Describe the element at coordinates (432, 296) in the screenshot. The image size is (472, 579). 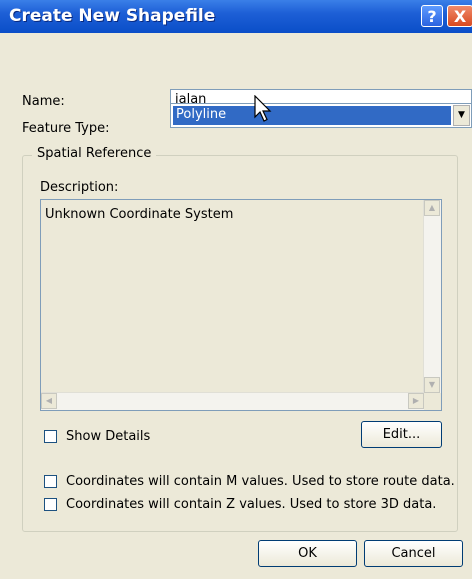
I see `vertical-scrollbar: ▲ ▼` at that location.